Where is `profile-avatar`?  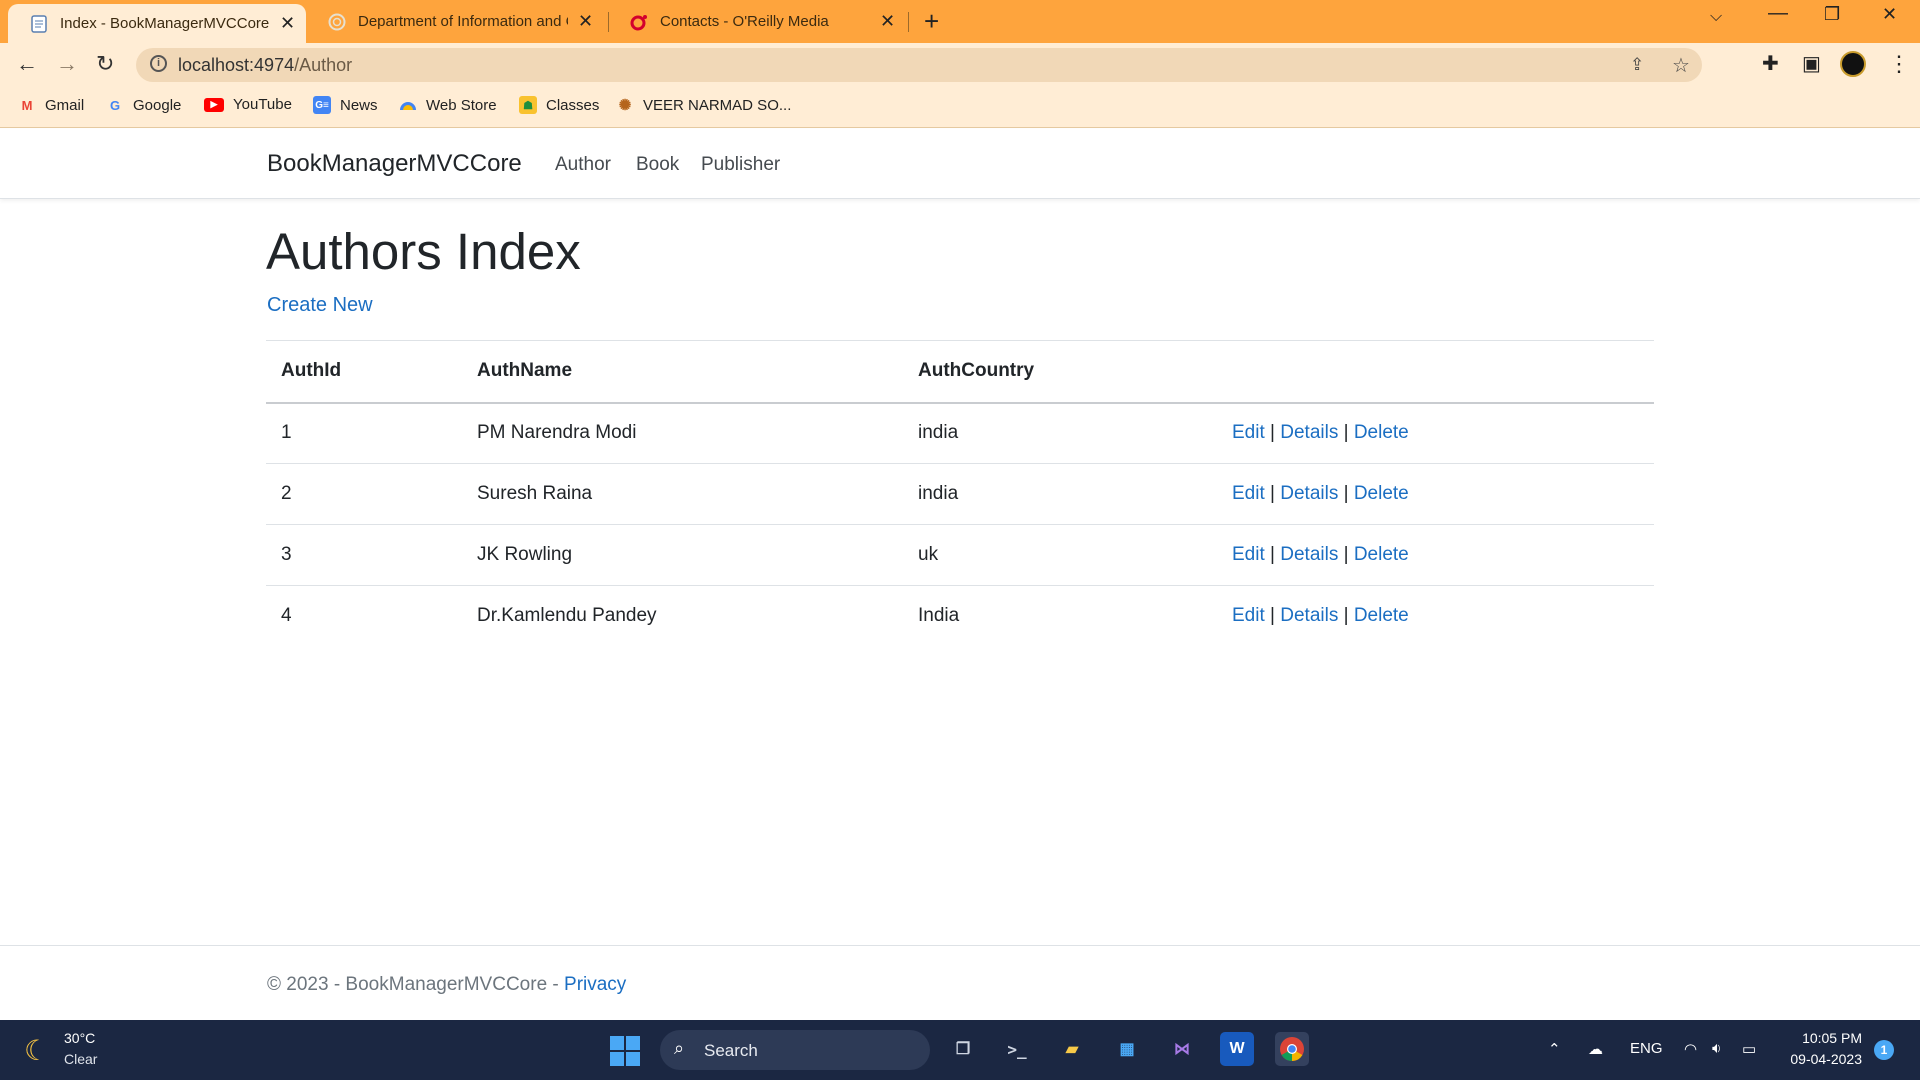 profile-avatar is located at coordinates (1853, 64).